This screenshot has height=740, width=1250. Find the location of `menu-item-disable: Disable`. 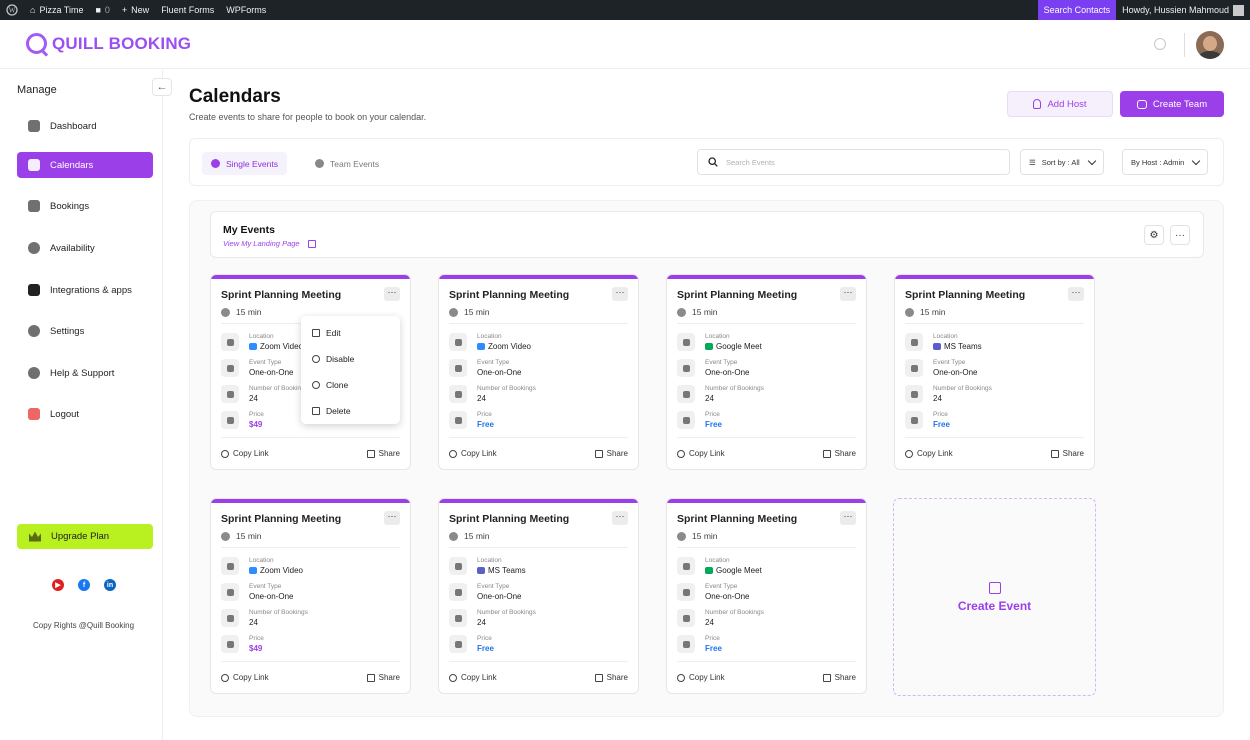

menu-item-disable: Disable is located at coordinates (350, 359).